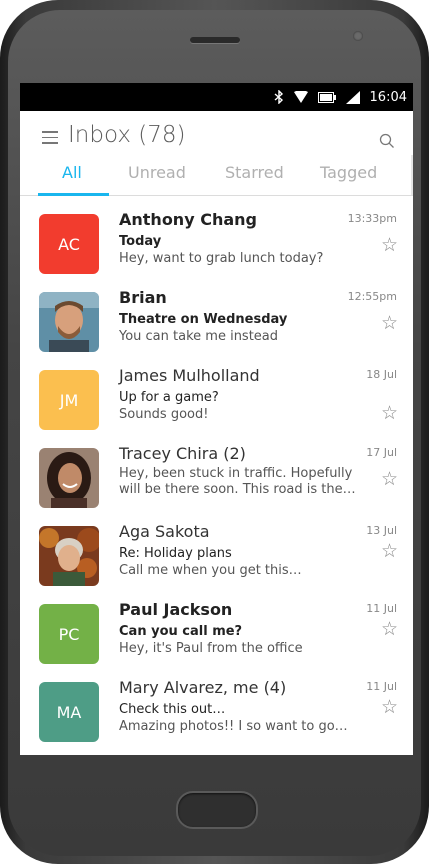 This screenshot has height=864, width=429. I want to click on avatar: MA, so click(69, 712).